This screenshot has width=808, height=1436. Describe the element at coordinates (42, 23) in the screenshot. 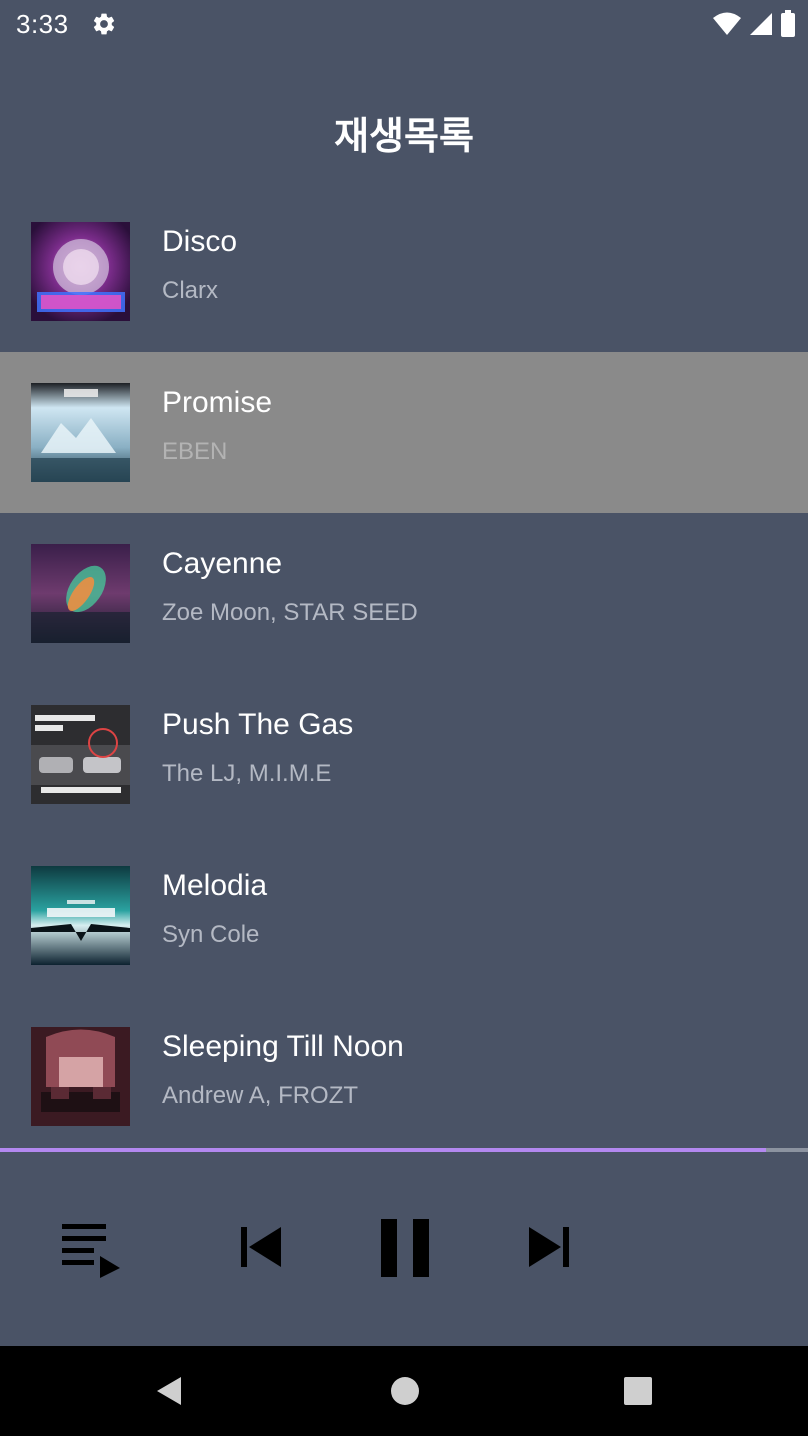

I see `status-time: 3:33` at that location.